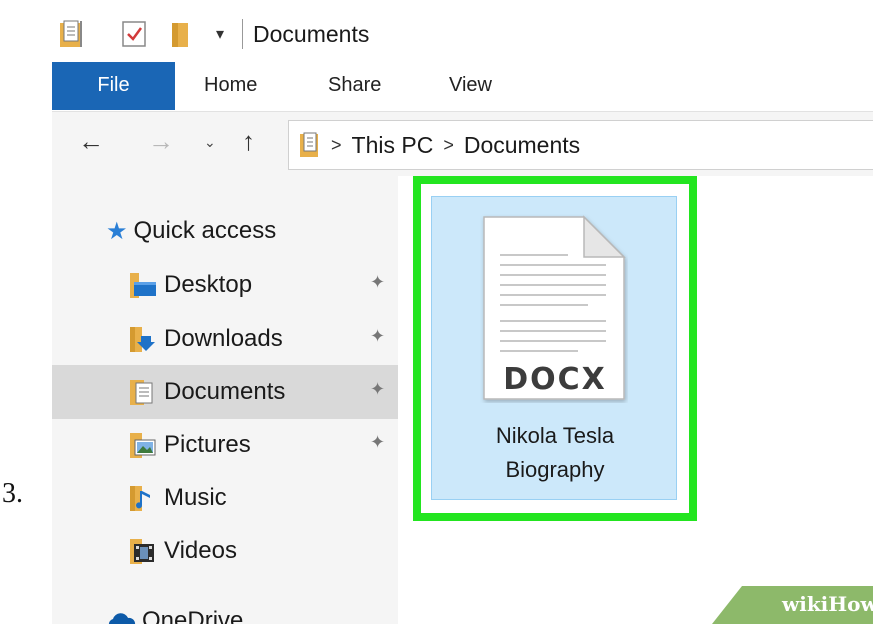 The height and width of the screenshot is (624, 873). I want to click on file-name: Nikola Tesla Biography, so click(555, 453).